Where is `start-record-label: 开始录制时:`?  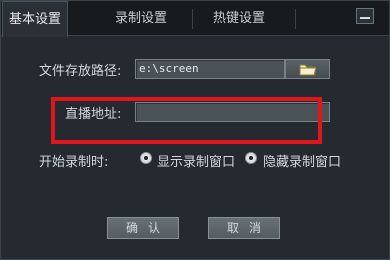 start-record-label: 开始录制时: is located at coordinates (74, 162).